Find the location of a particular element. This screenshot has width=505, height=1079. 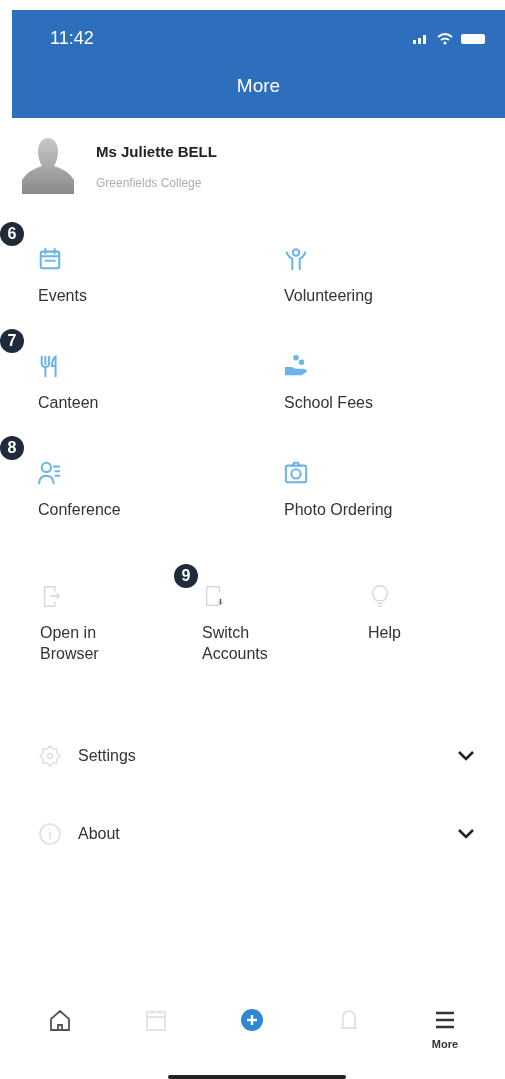

tab-item: More is located at coordinates (444, 1029).